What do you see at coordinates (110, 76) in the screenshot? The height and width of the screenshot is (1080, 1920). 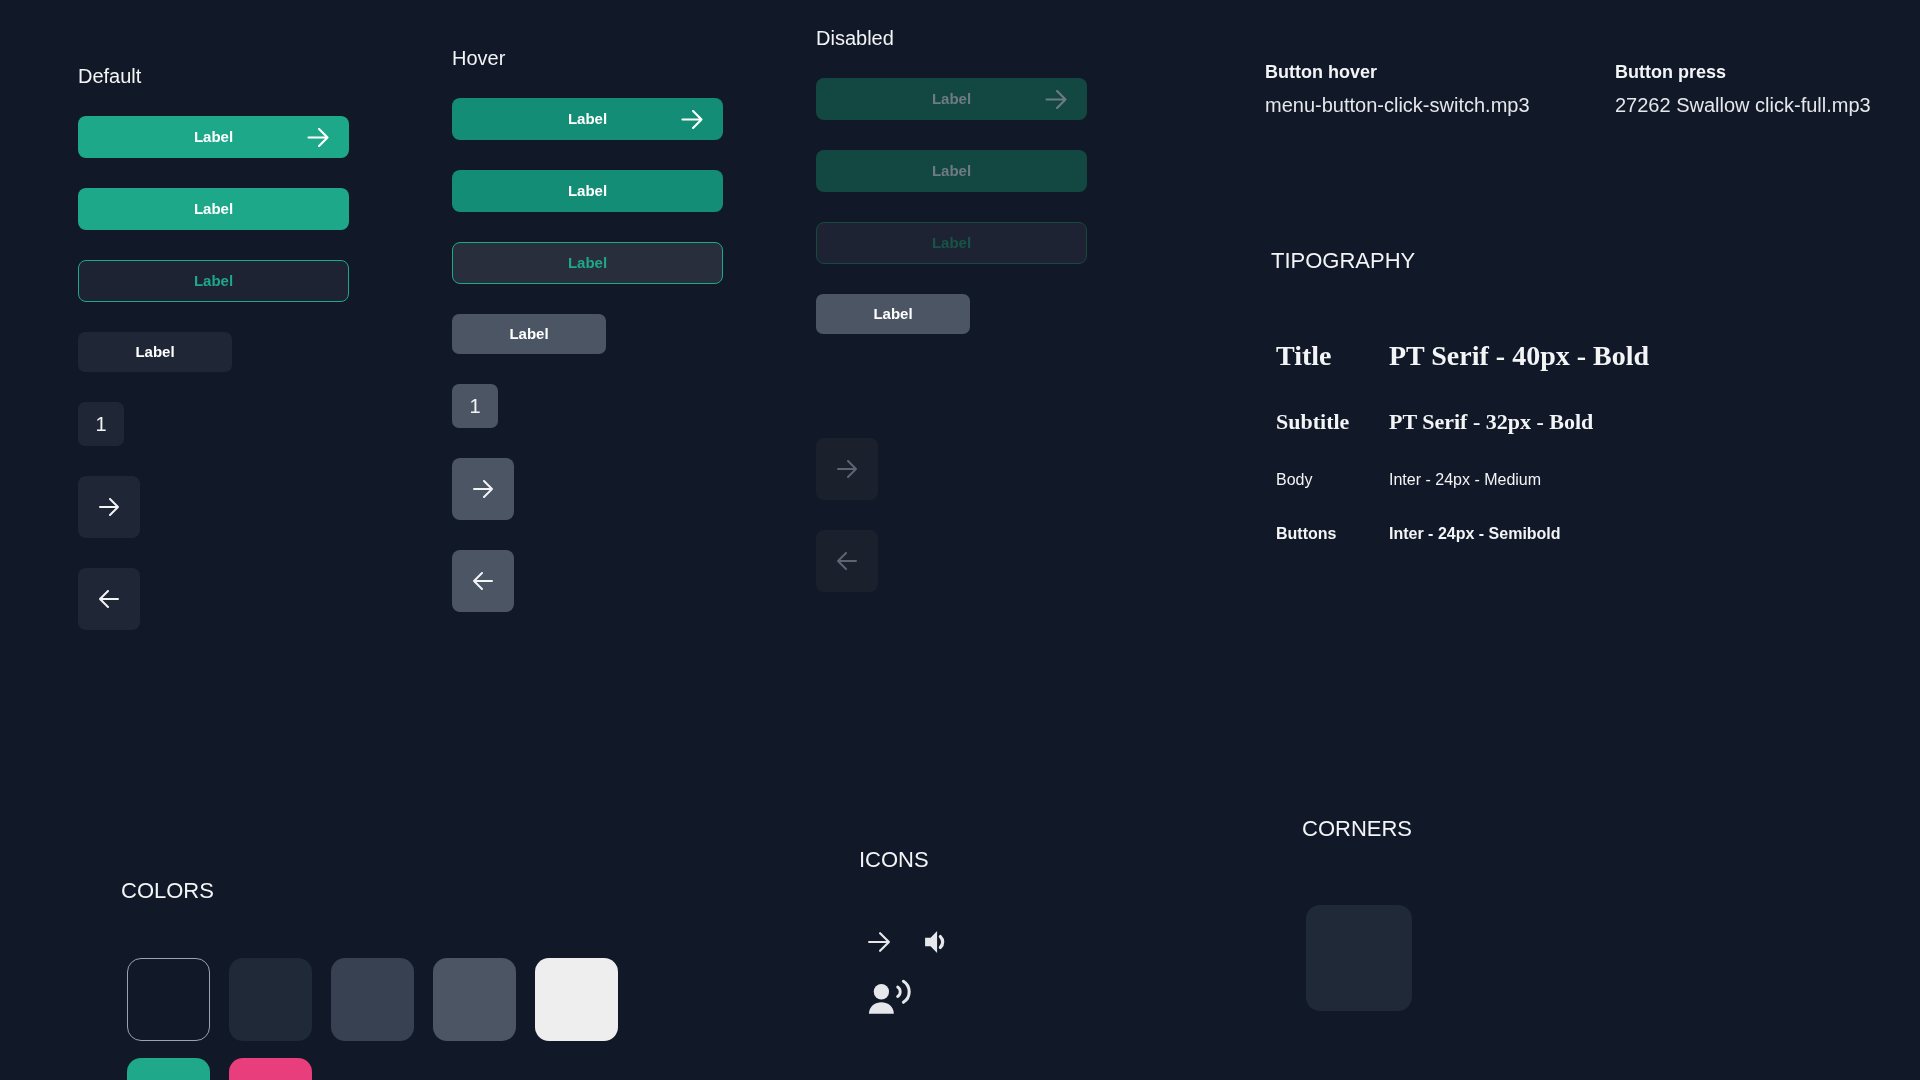 I see `column-heading: Default` at bounding box center [110, 76].